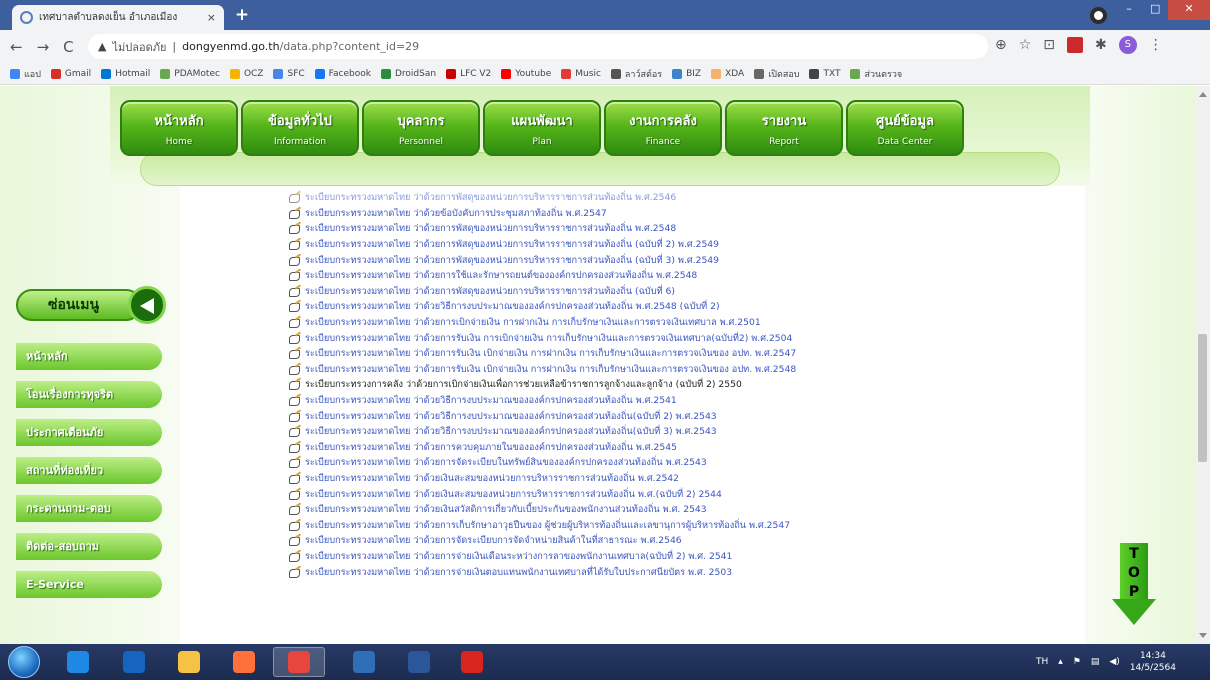 This screenshot has height=680, width=1210. What do you see at coordinates (1060, 662) in the screenshot?
I see `tray-arrow-icon: ▴` at bounding box center [1060, 662].